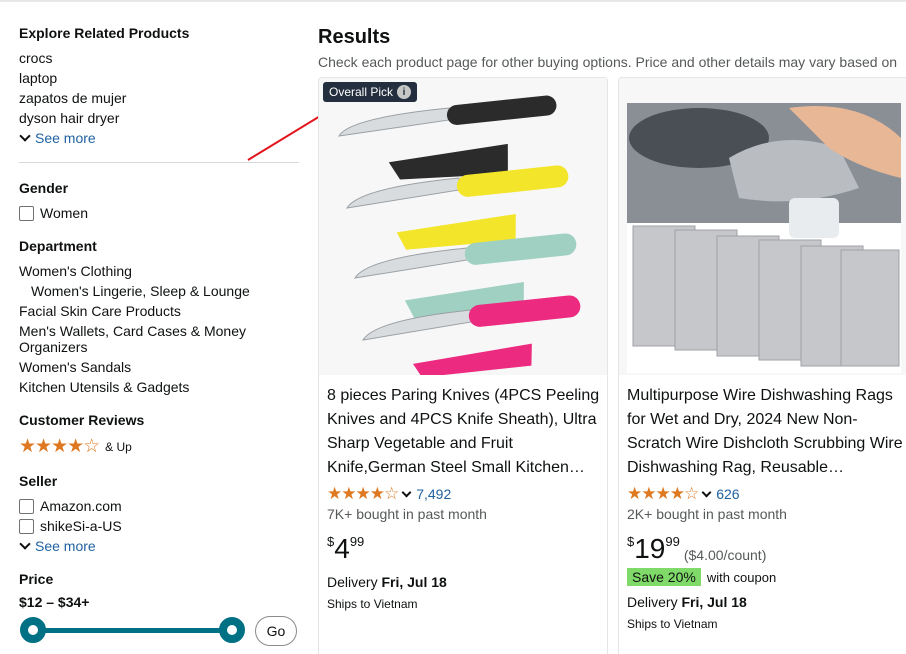 Image resolution: width=906 pixels, height=654 pixels. I want to click on rating-row: ★★★★☆ 7,492, so click(389, 494).